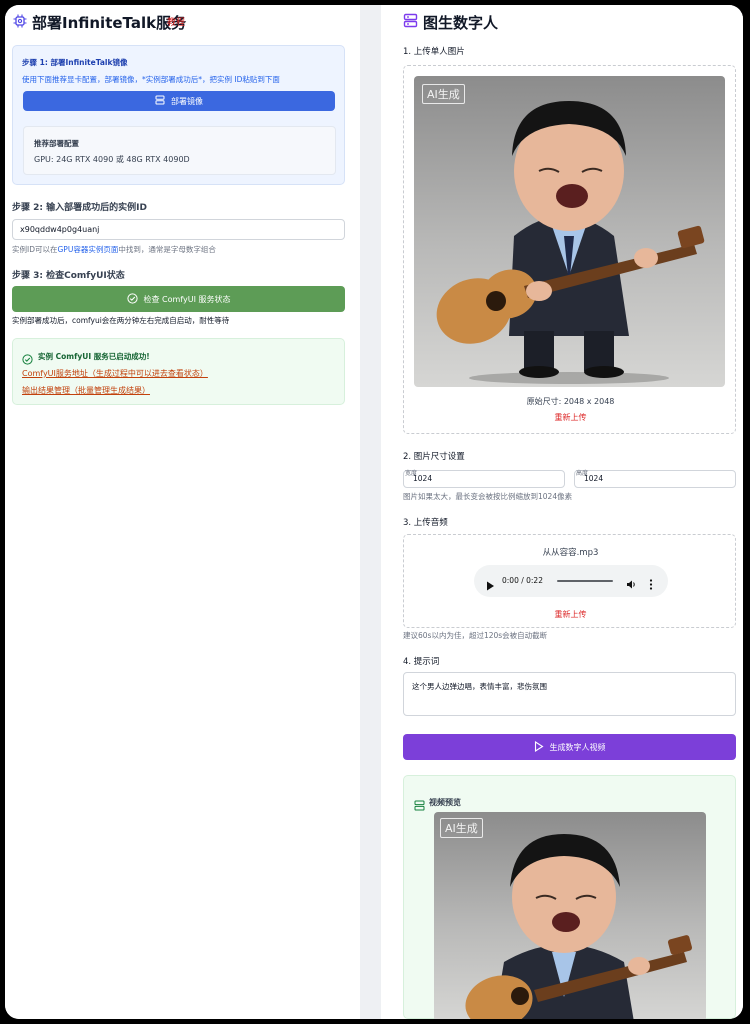  What do you see at coordinates (115, 373) in the screenshot?
I see `comfyui-service-link: ComfyUI服务地址（生成过程中可以进去查看状态）` at bounding box center [115, 373].